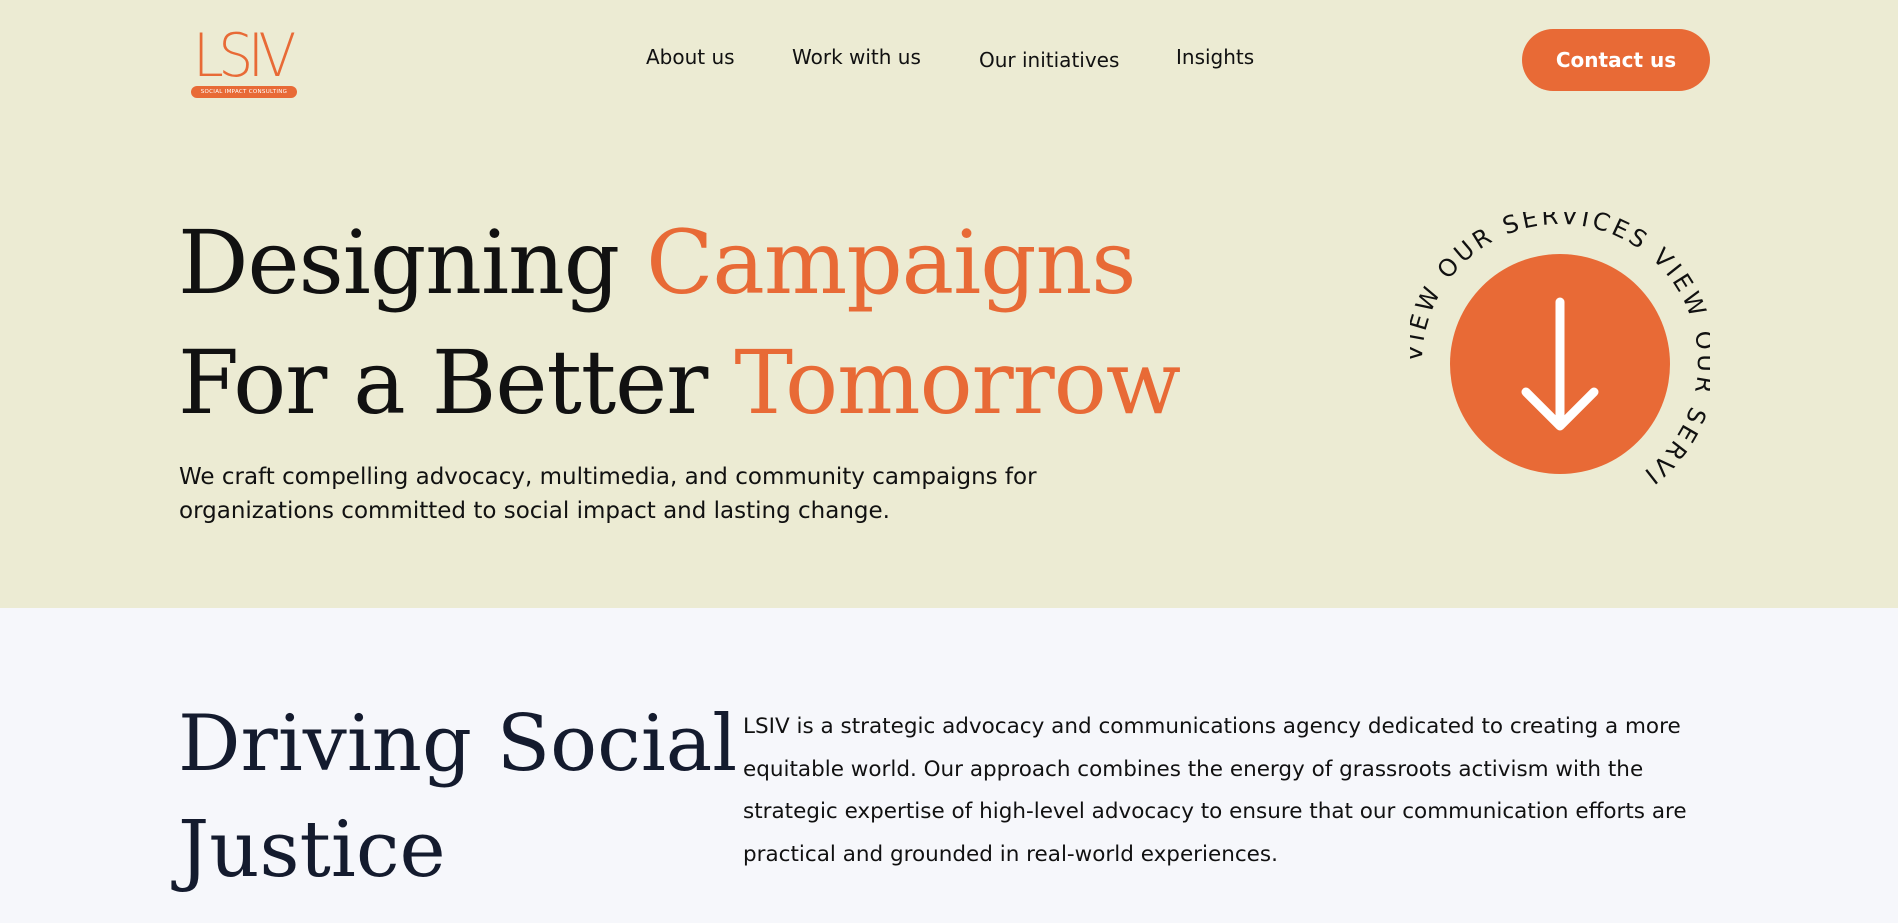 Image resolution: width=1898 pixels, height=923 pixels. I want to click on view-services-button: VIEW OUR SERVICES VIEW OUR SERVI, so click(1560, 362).